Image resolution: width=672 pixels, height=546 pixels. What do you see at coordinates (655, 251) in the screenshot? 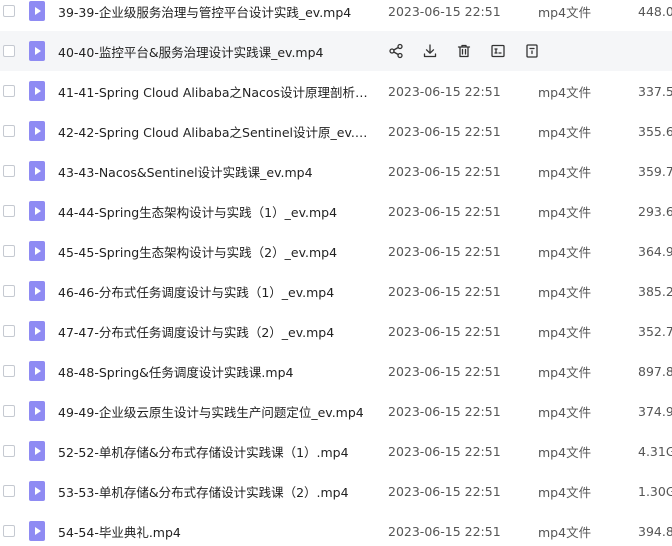
I see `file-size: 364.90` at bounding box center [655, 251].